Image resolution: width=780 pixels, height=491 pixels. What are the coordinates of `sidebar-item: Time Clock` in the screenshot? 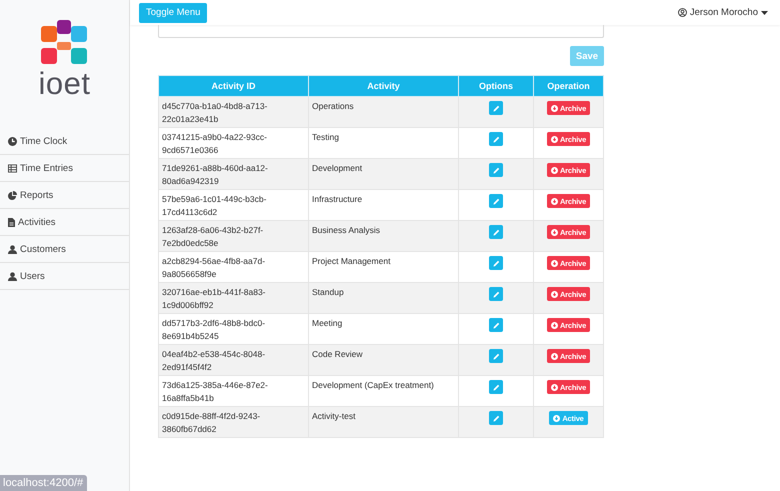 It's located at (64, 141).